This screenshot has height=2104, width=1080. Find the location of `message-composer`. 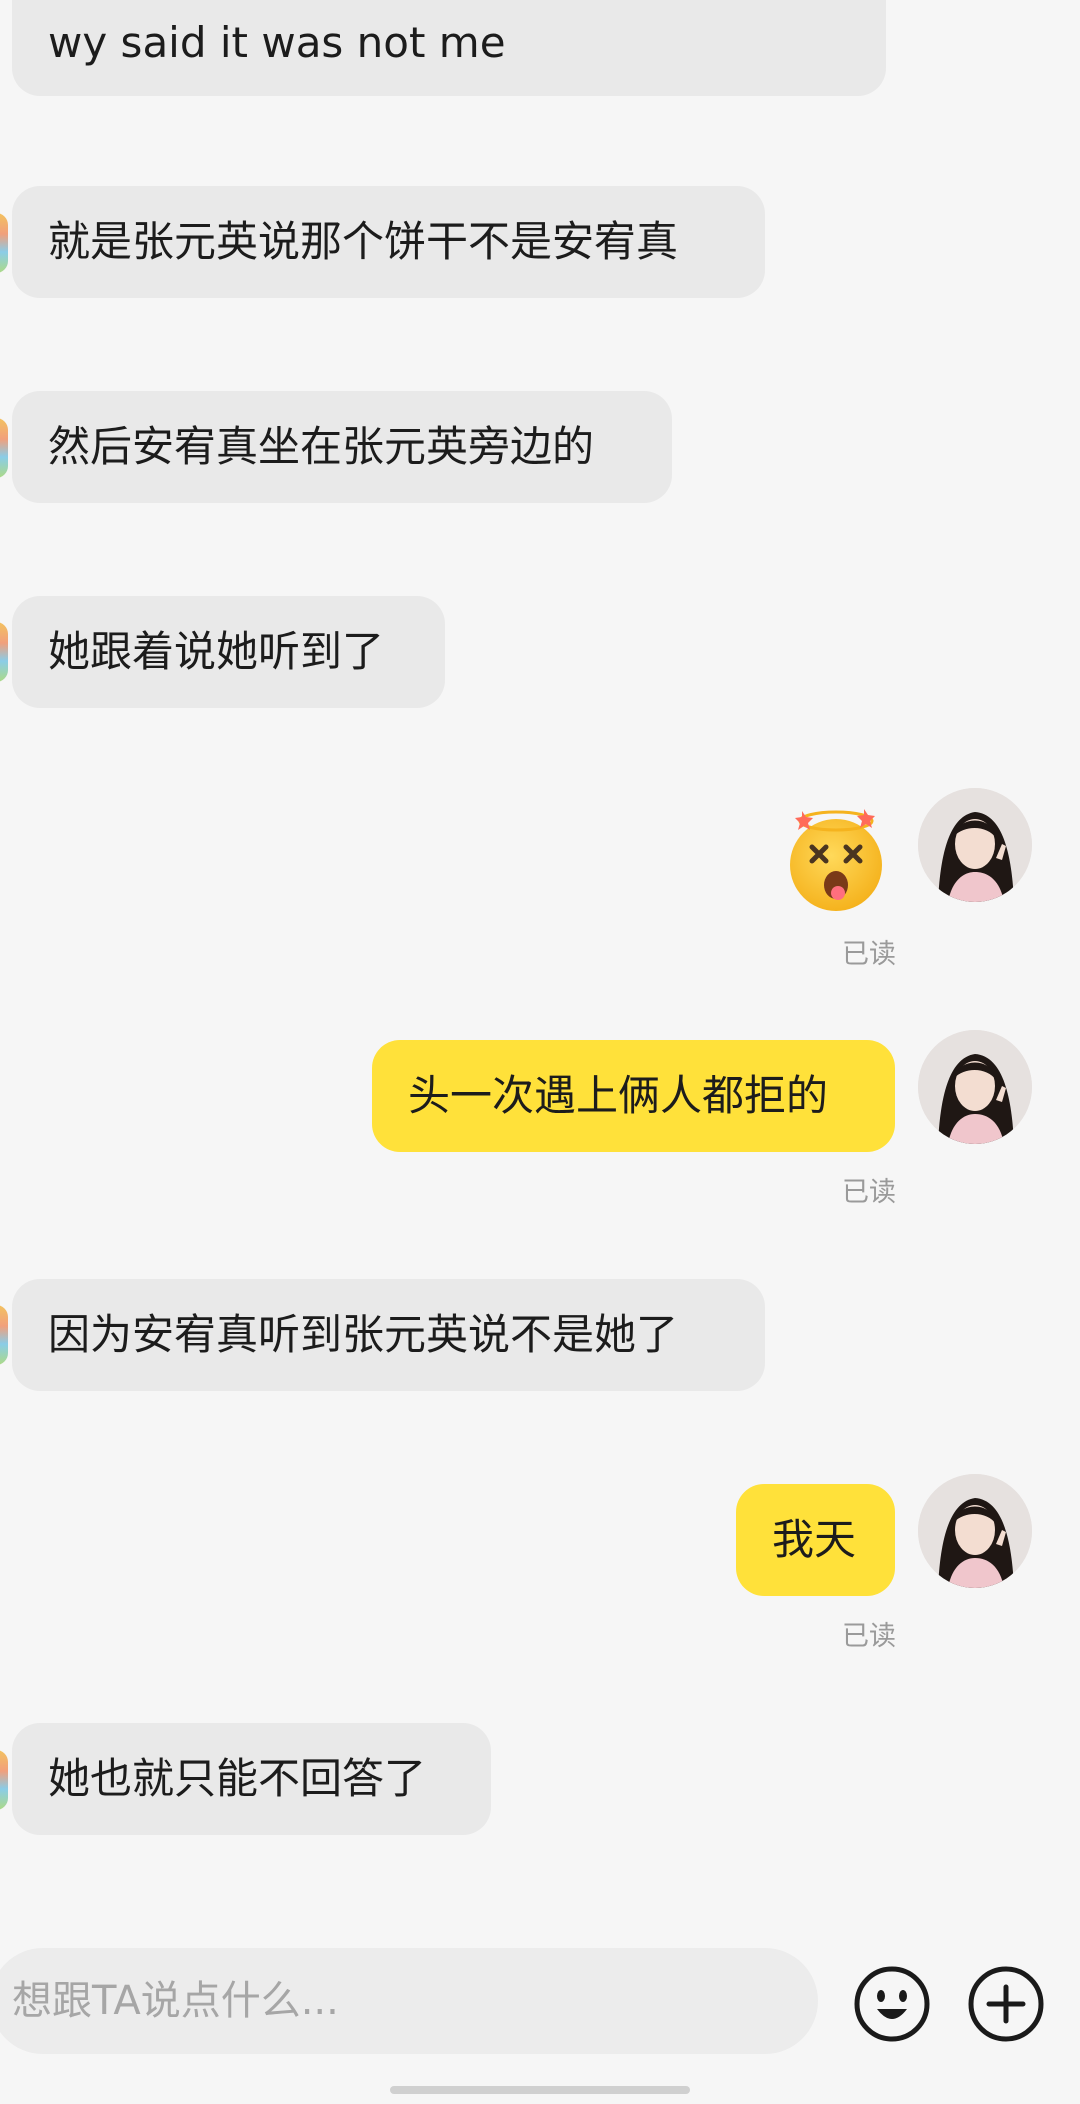

message-composer is located at coordinates (540, 2003).